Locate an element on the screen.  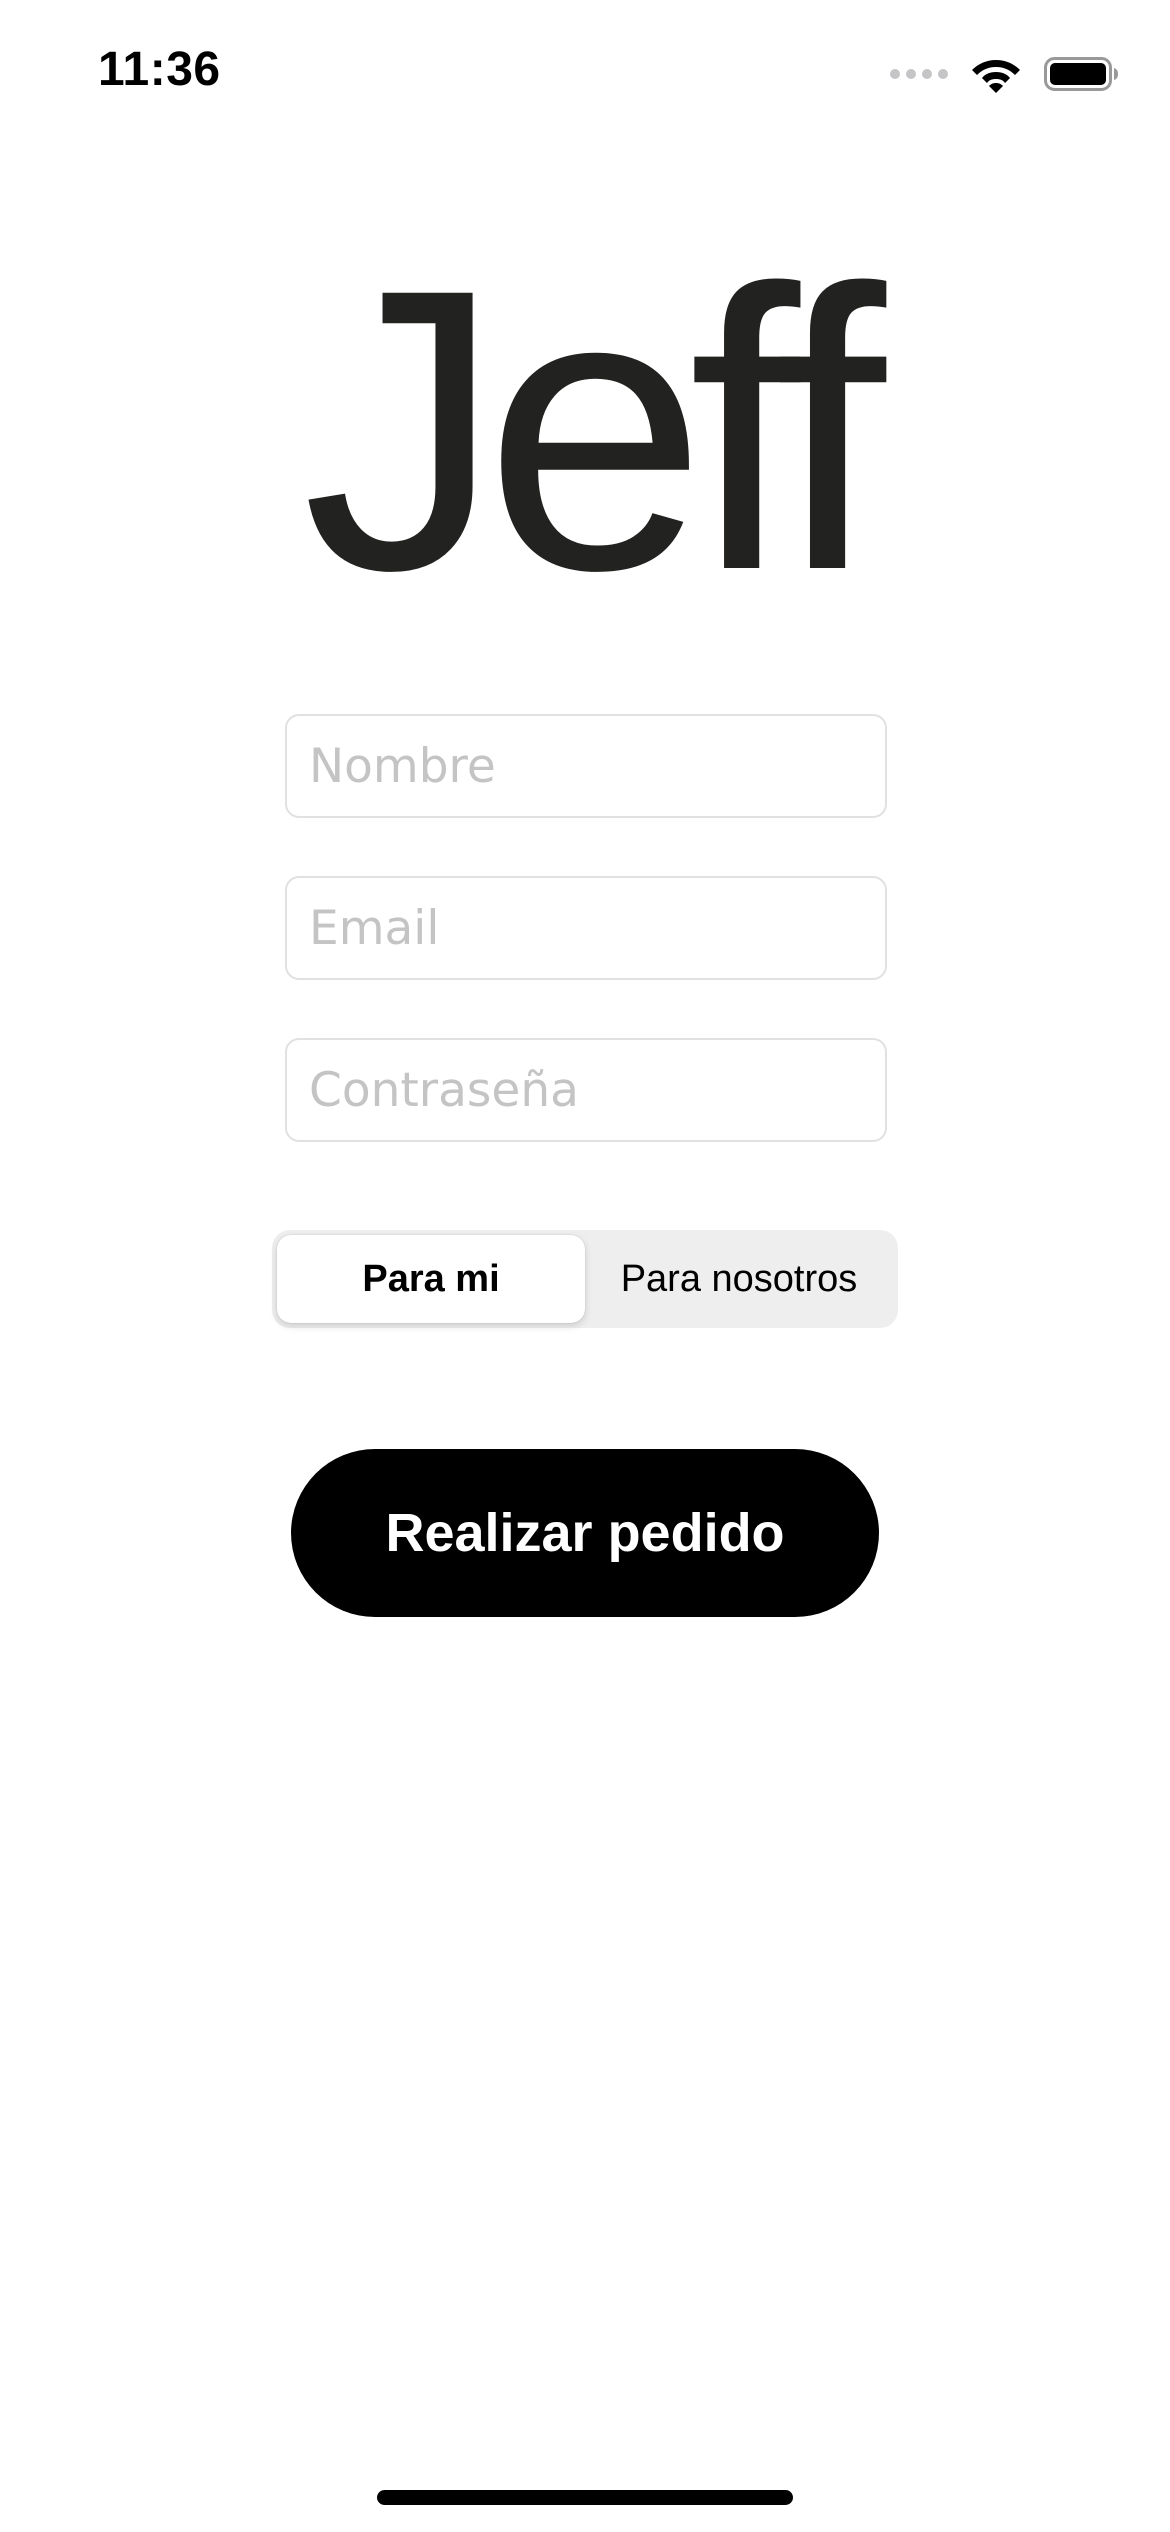
wifi-icon is located at coordinates (996, 76).